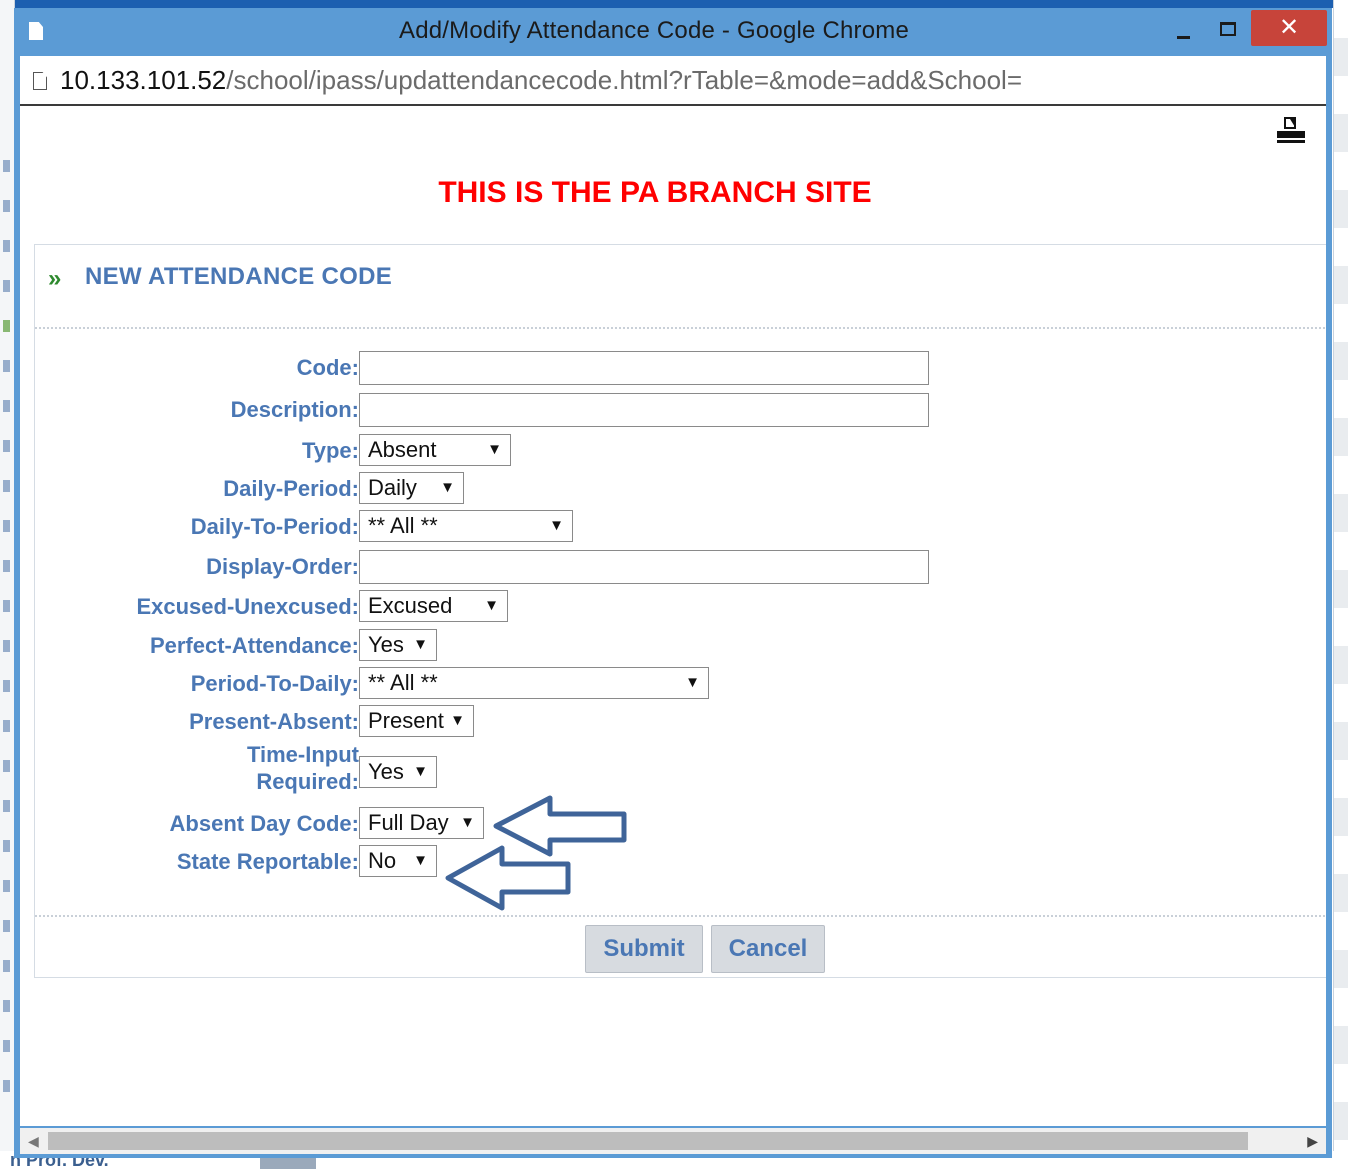 The image size is (1348, 1169). What do you see at coordinates (7, 584) in the screenshot?
I see `background-page-left-strip` at bounding box center [7, 584].